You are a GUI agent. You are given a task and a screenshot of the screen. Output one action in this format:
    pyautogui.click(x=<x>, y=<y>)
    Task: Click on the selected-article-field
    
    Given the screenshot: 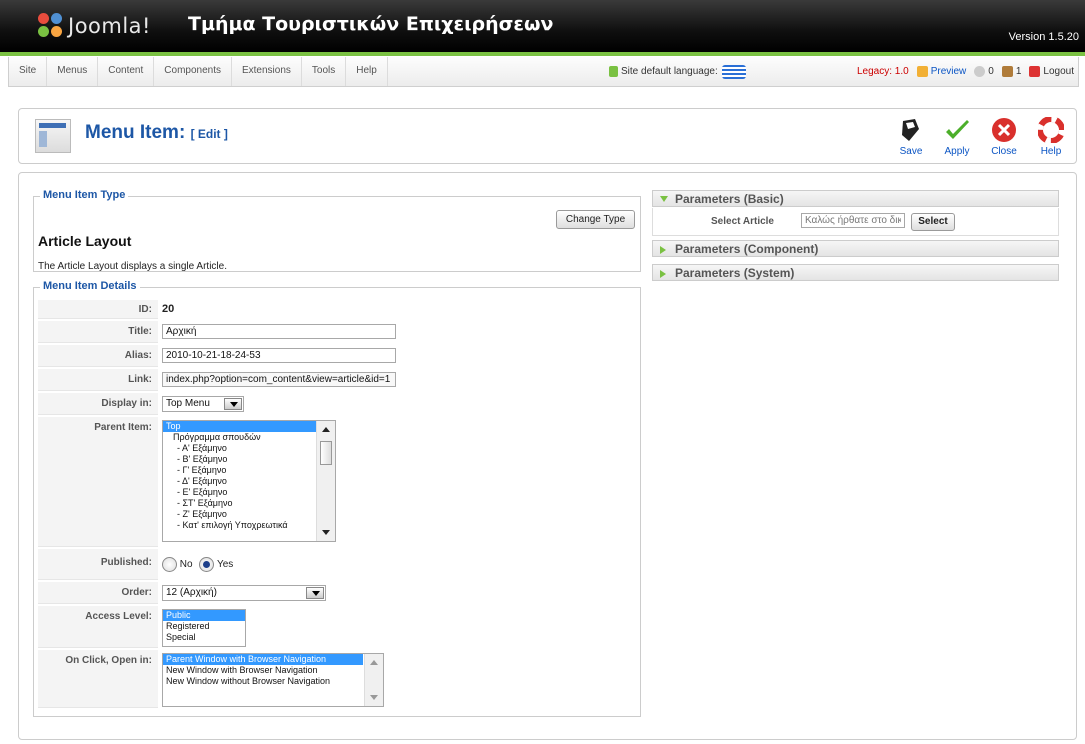 What is the action you would take?
    pyautogui.click(x=853, y=220)
    